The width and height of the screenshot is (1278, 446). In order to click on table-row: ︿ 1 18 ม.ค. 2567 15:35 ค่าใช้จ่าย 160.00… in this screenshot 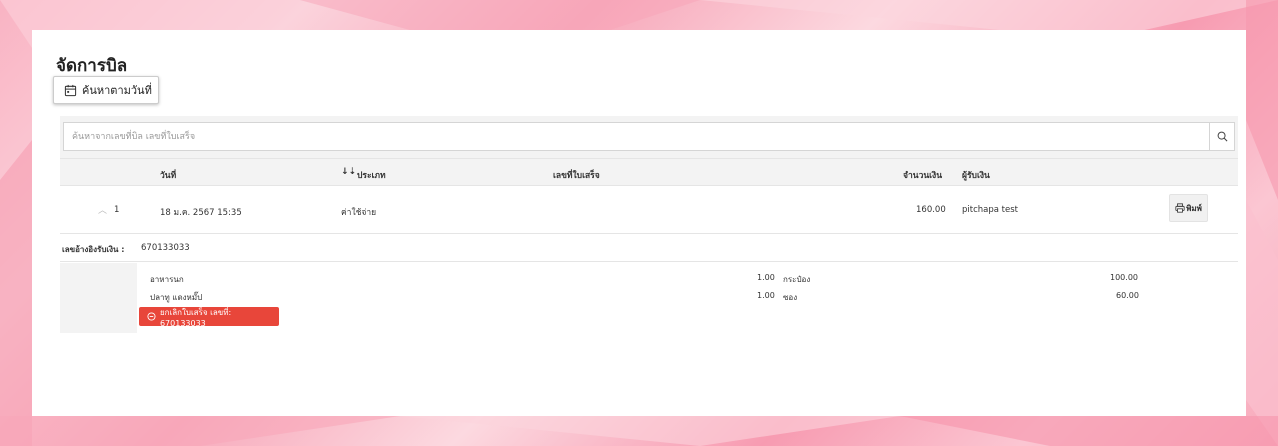, I will do `click(649, 210)`.